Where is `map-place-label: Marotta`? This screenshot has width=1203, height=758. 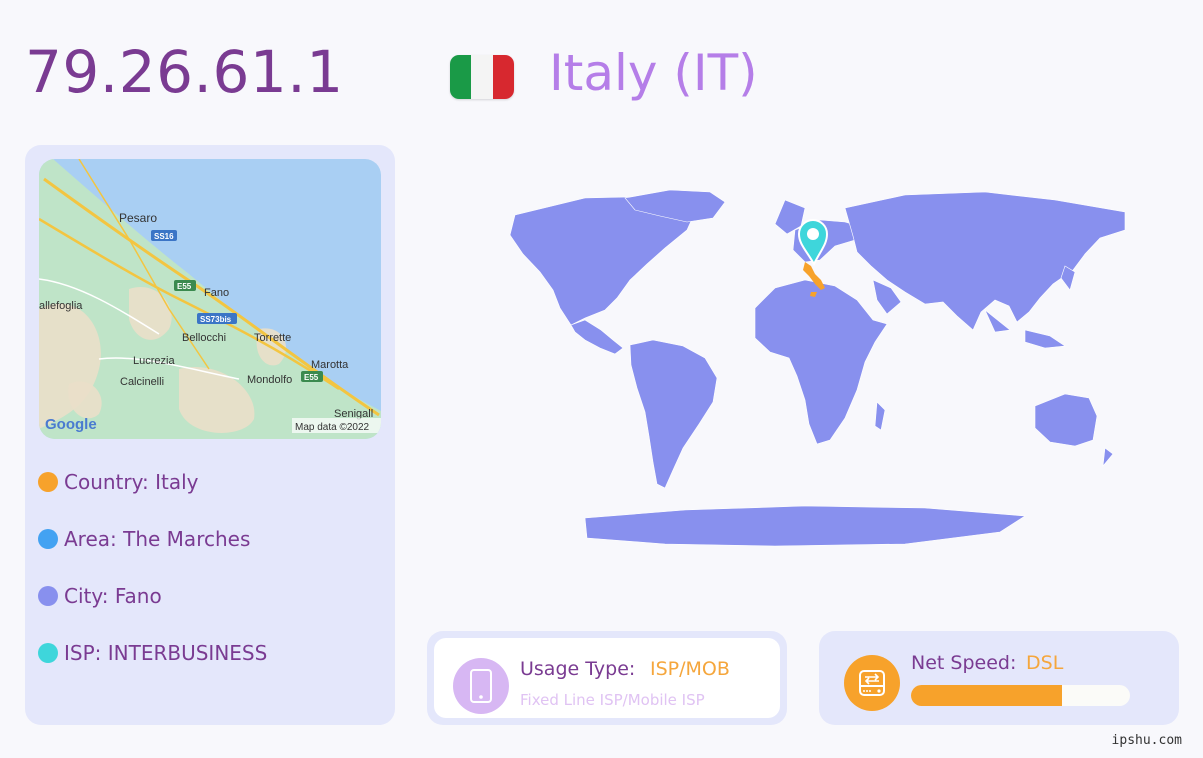 map-place-label: Marotta is located at coordinates (330, 365).